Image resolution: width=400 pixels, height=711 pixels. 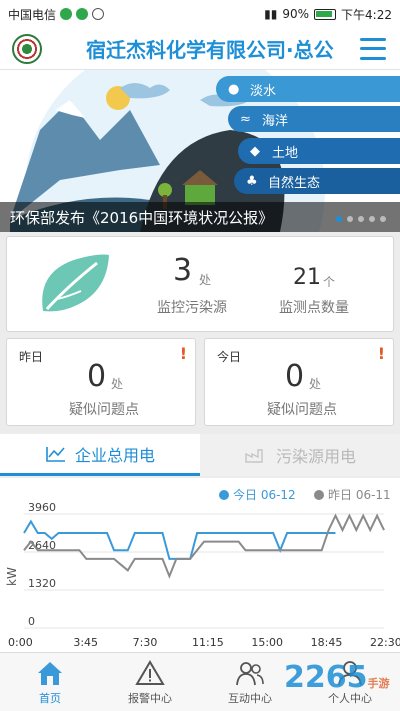 What do you see at coordinates (145, 642) in the screenshot?
I see `x-tick-label: 7:30` at bounding box center [145, 642].